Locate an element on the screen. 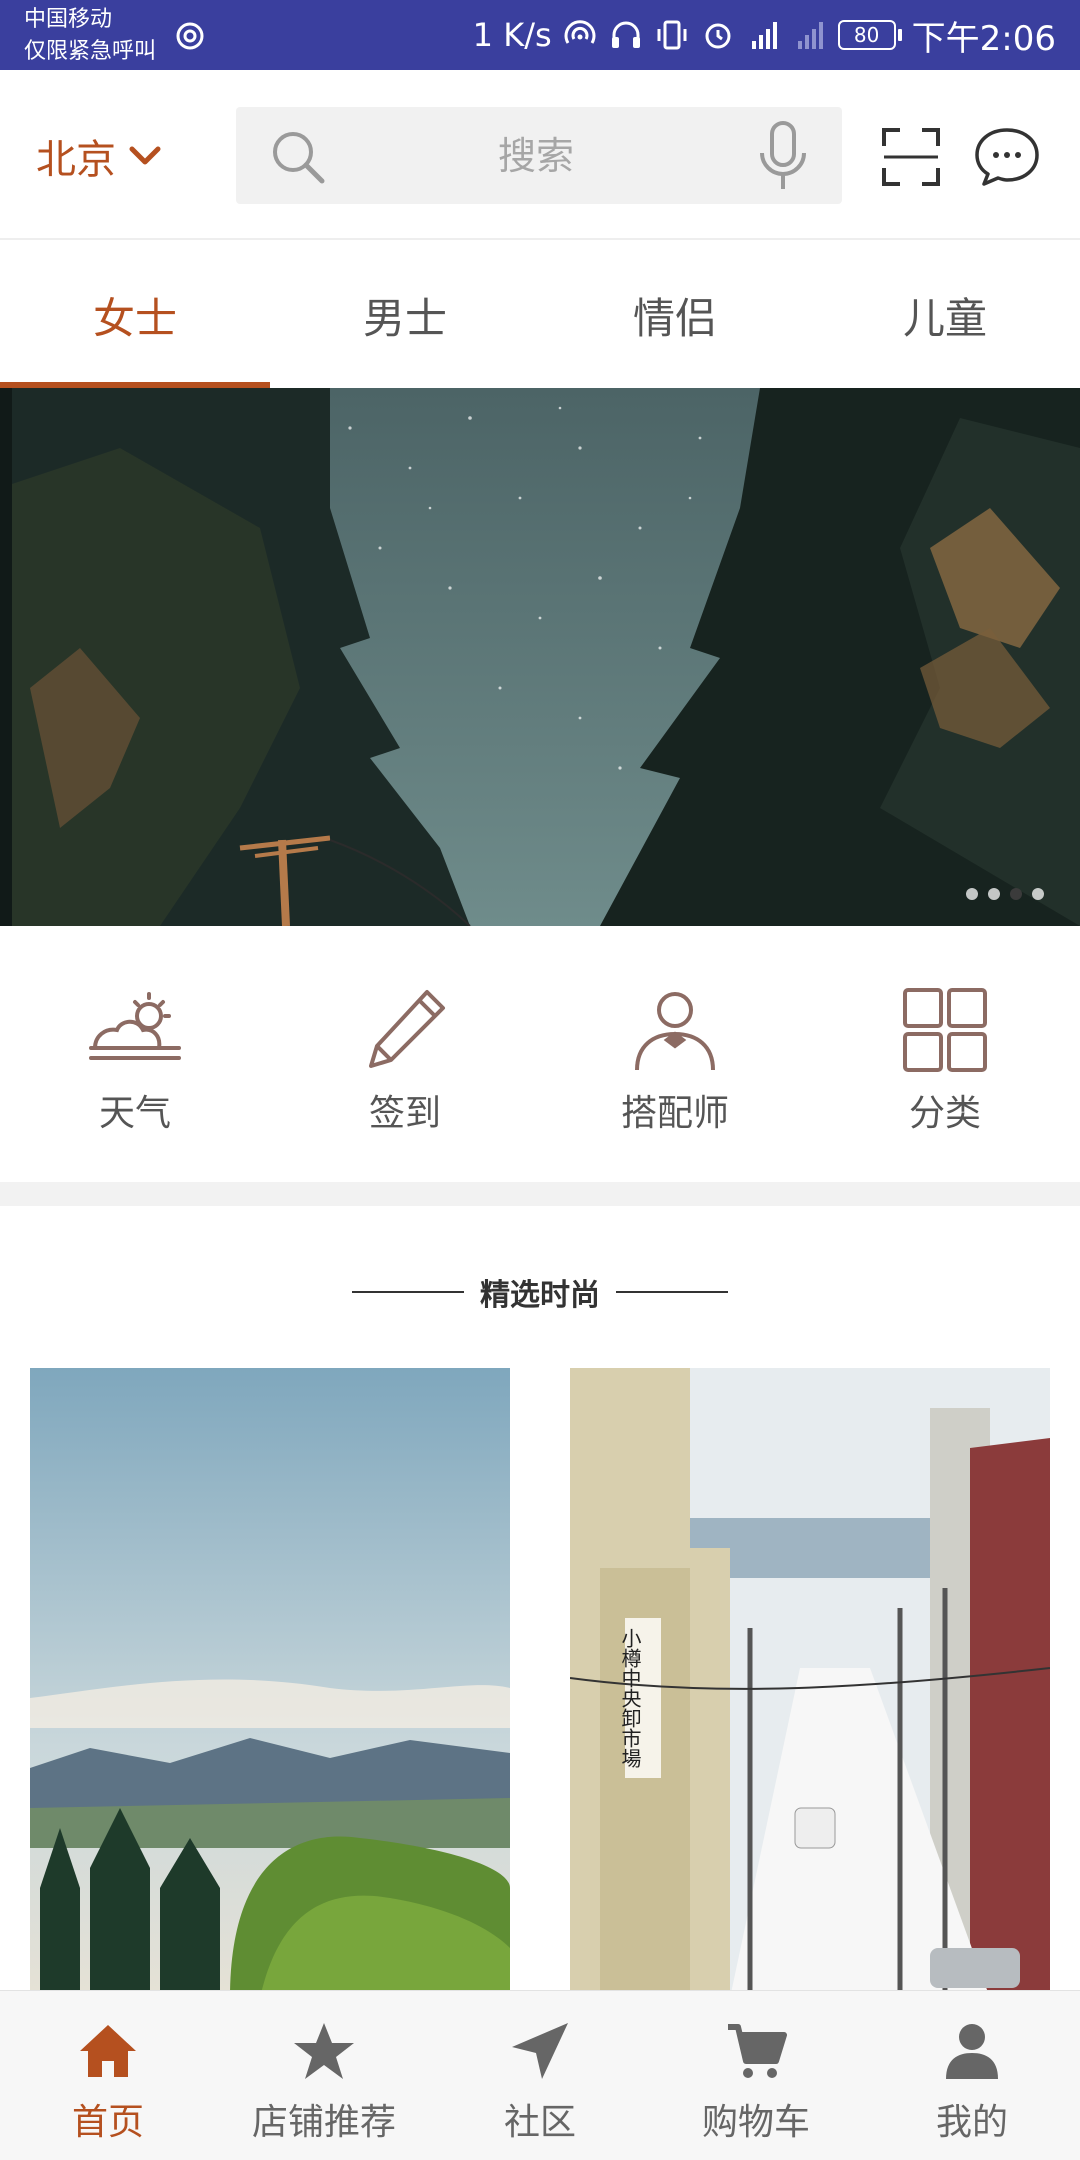 This screenshot has height=2160, width=1080. battery-icon: 80 is located at coordinates (869, 35).